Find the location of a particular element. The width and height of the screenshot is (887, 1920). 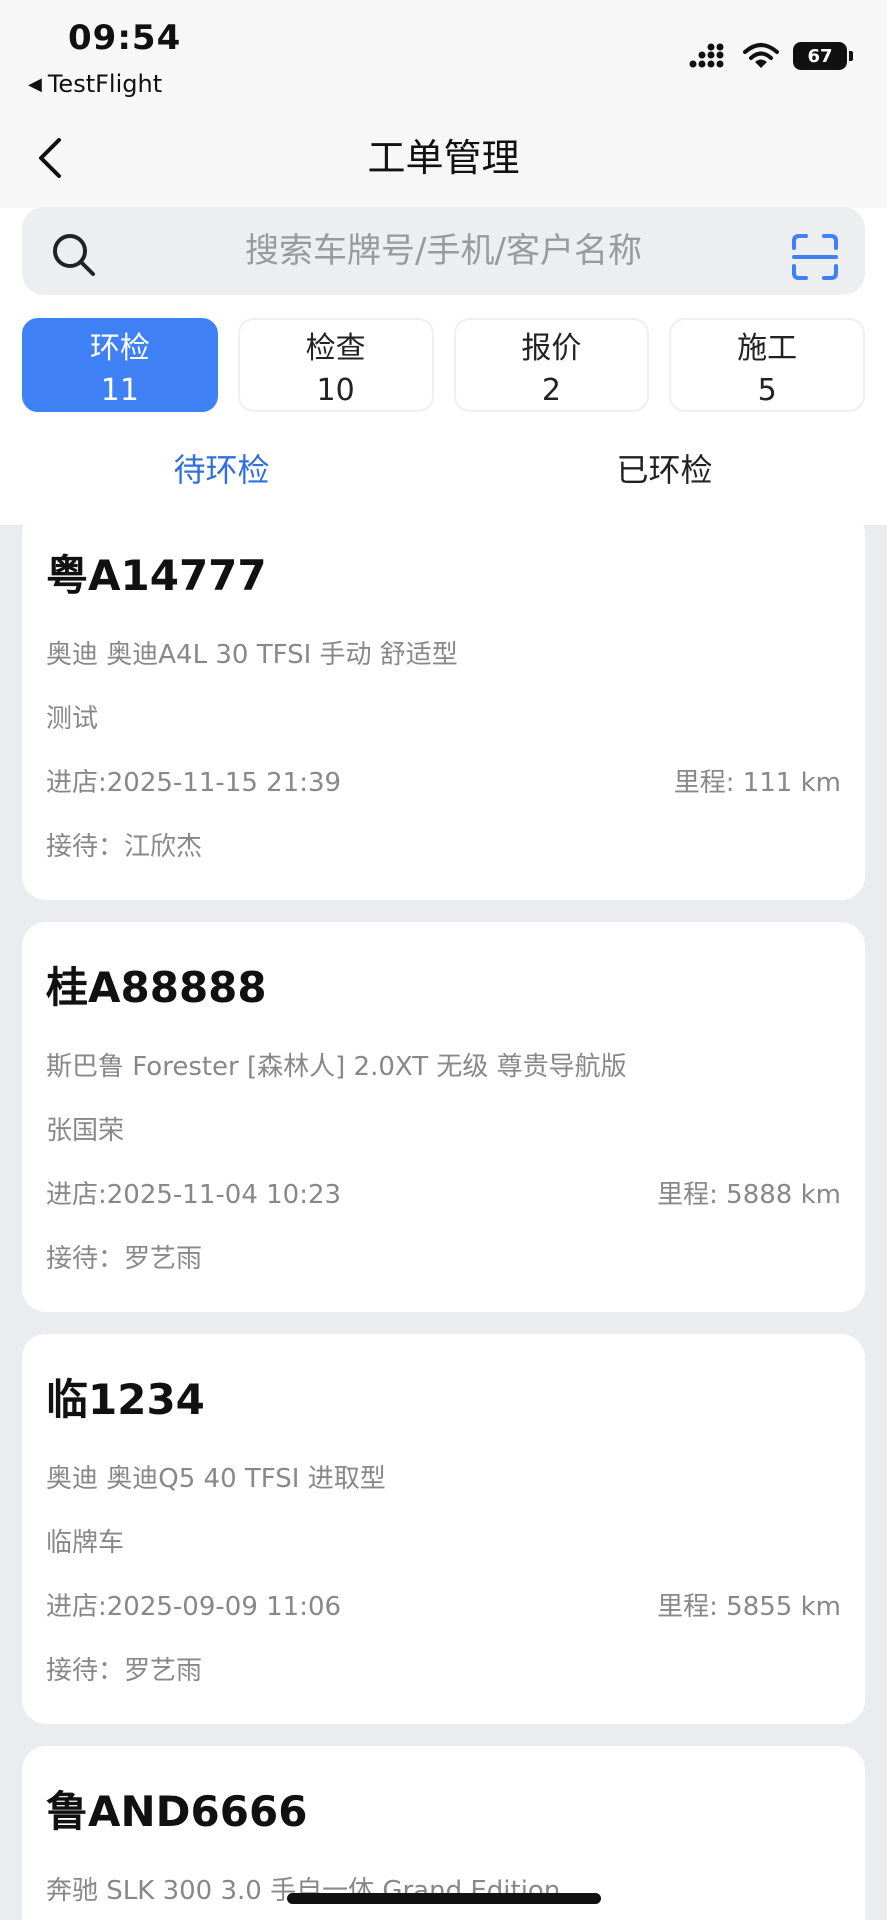

scan-icon is located at coordinates (815, 257).